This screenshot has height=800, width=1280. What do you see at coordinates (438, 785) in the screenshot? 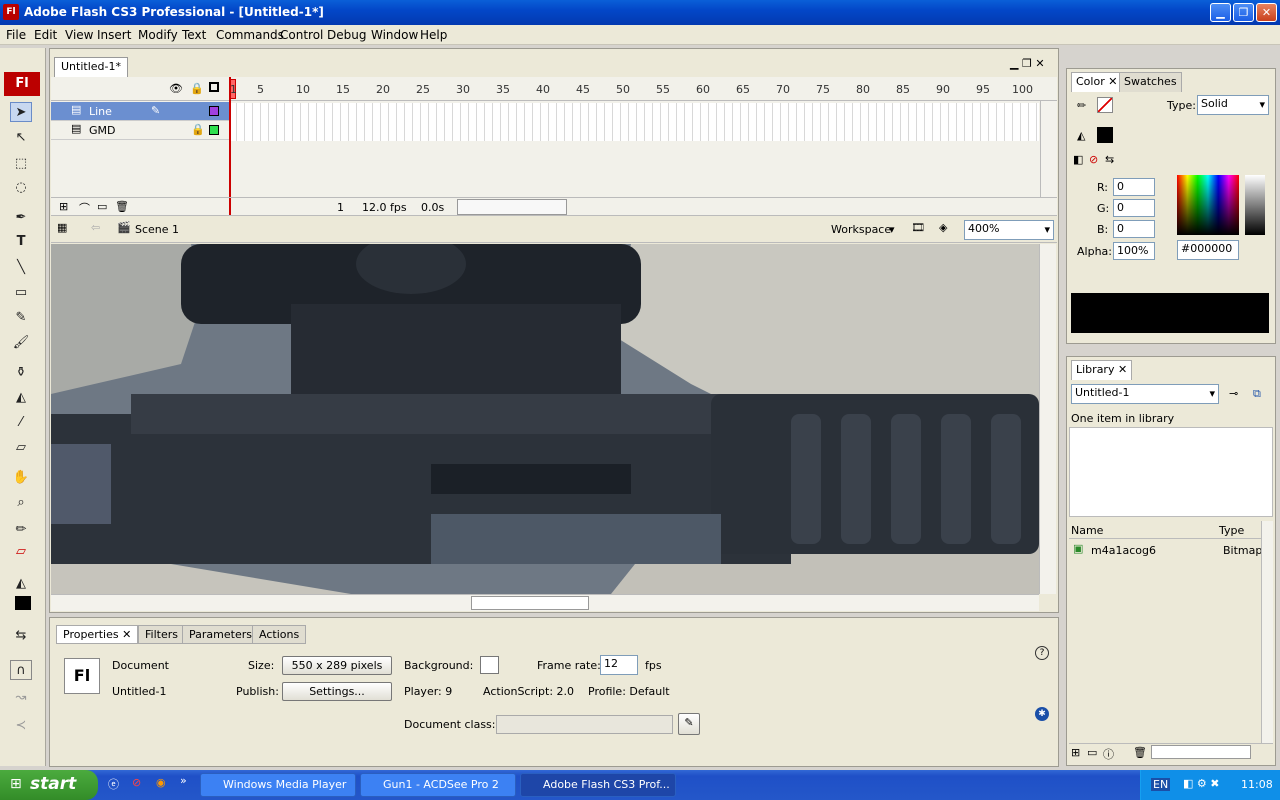
I see `task-acdsee: Gun1 - ACDSee Pro 2` at bounding box center [438, 785].